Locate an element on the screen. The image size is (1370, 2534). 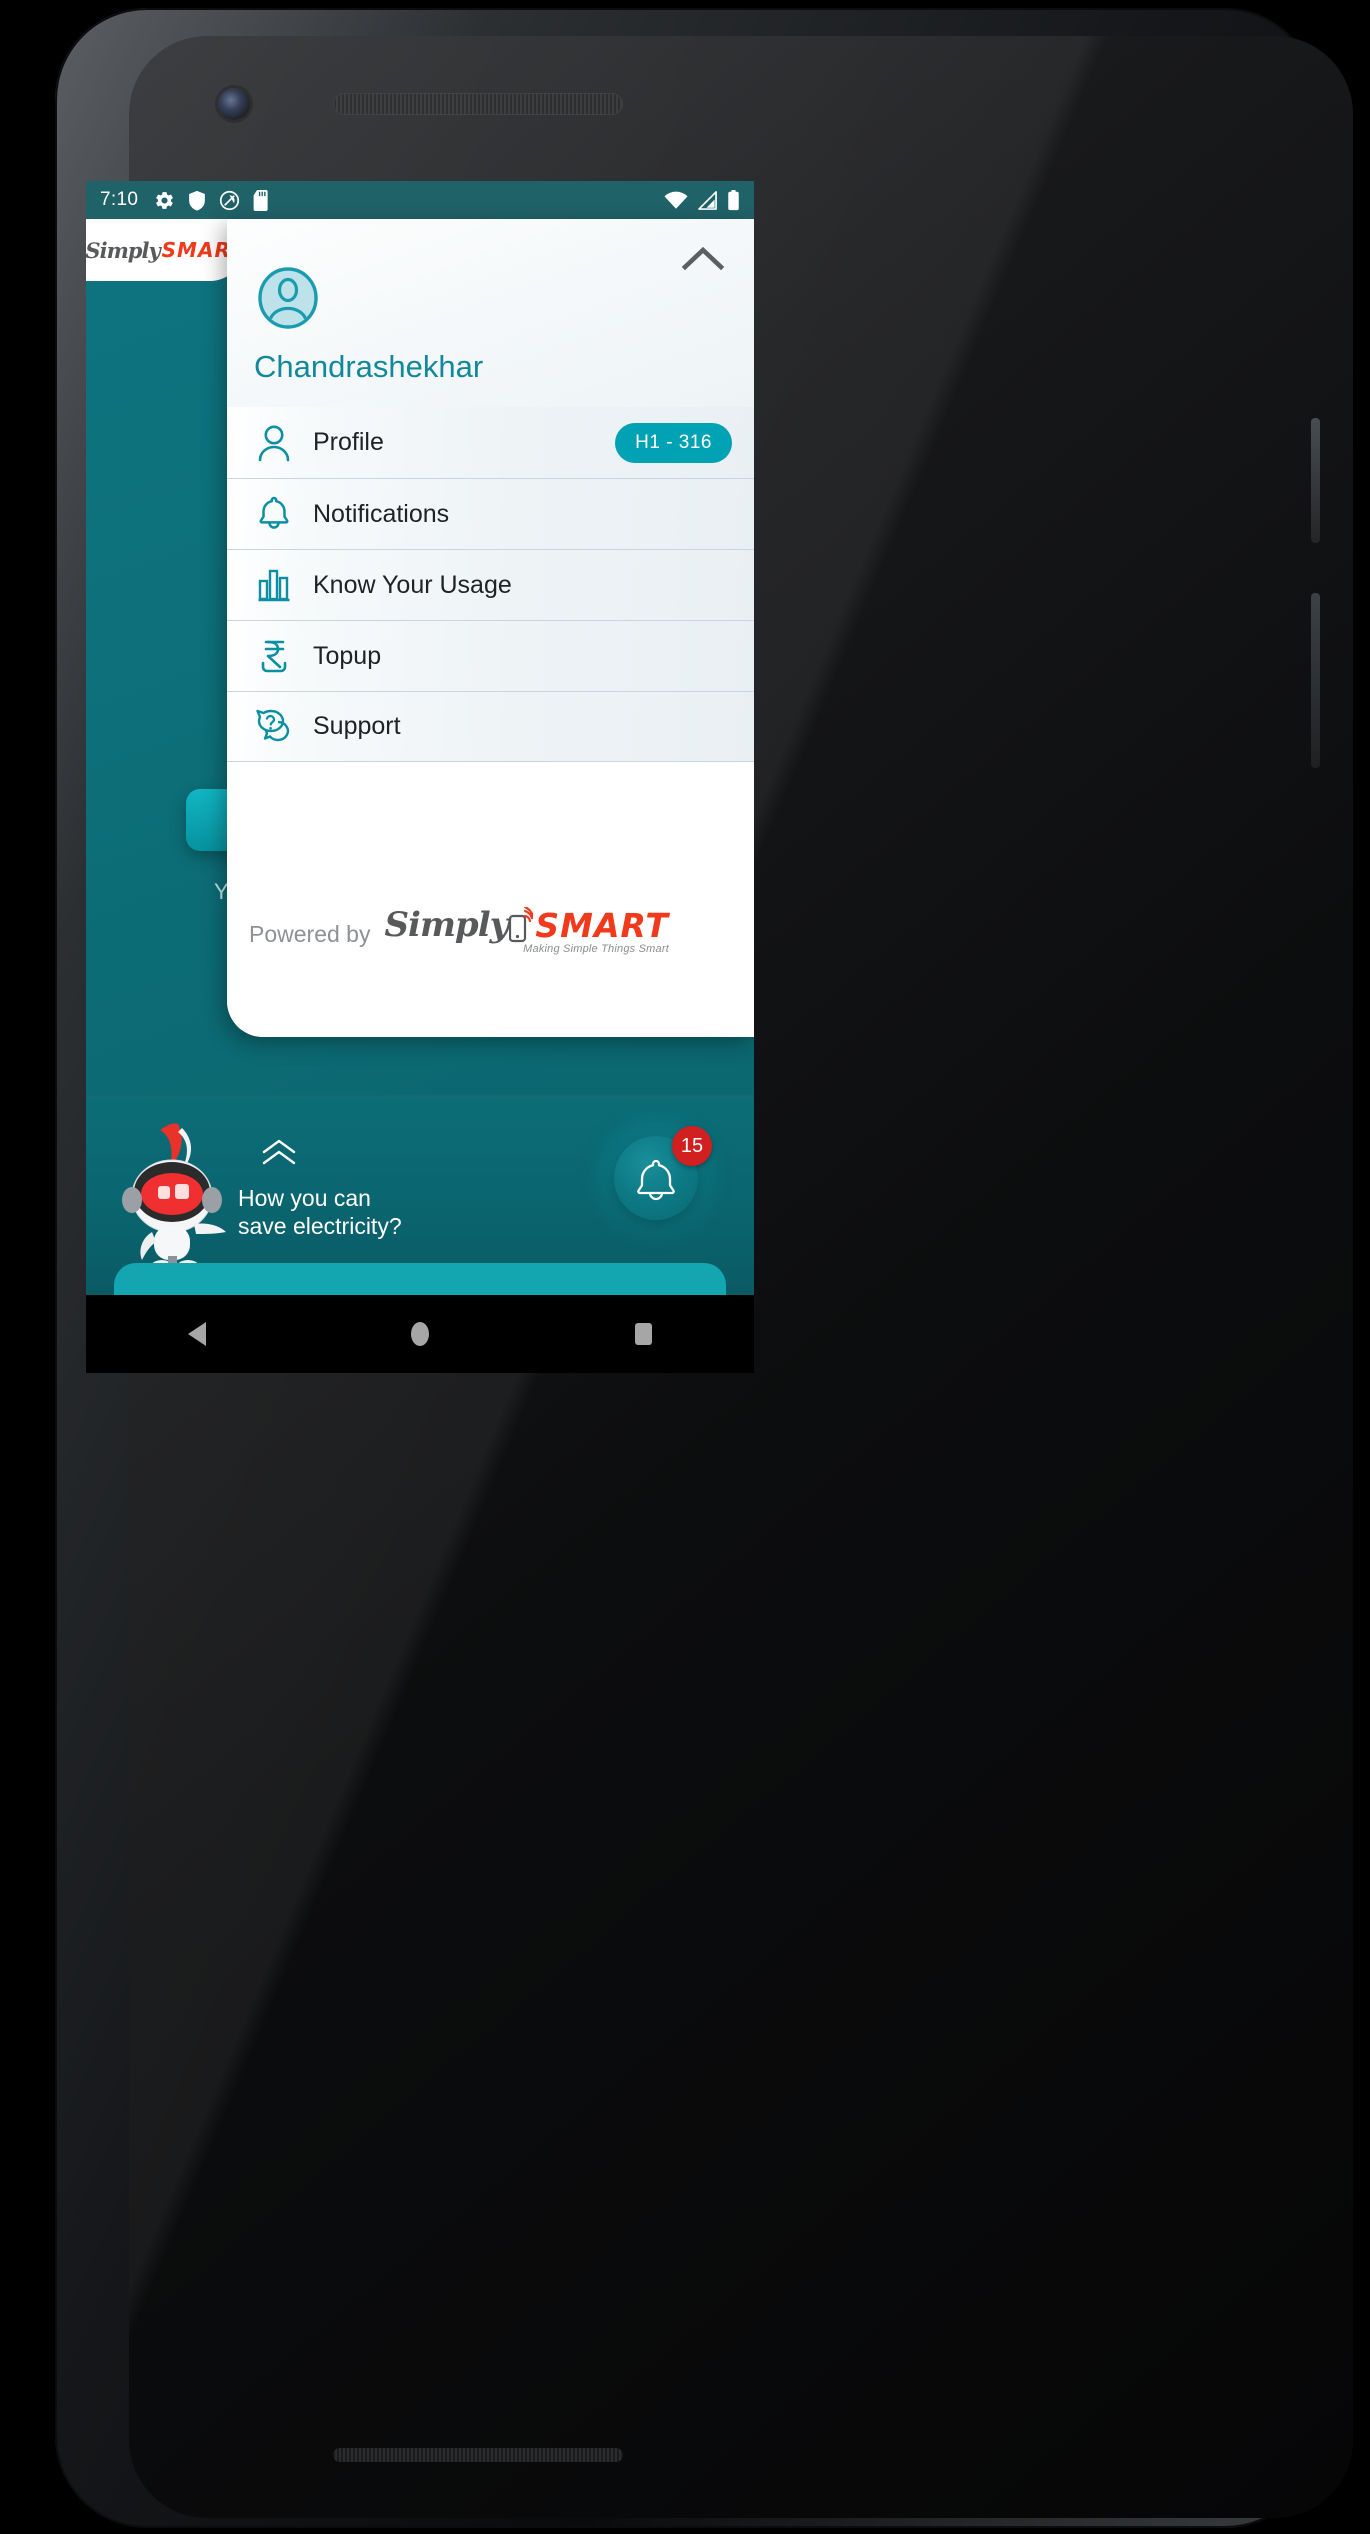
earpiece-speaker is located at coordinates (478, 104).